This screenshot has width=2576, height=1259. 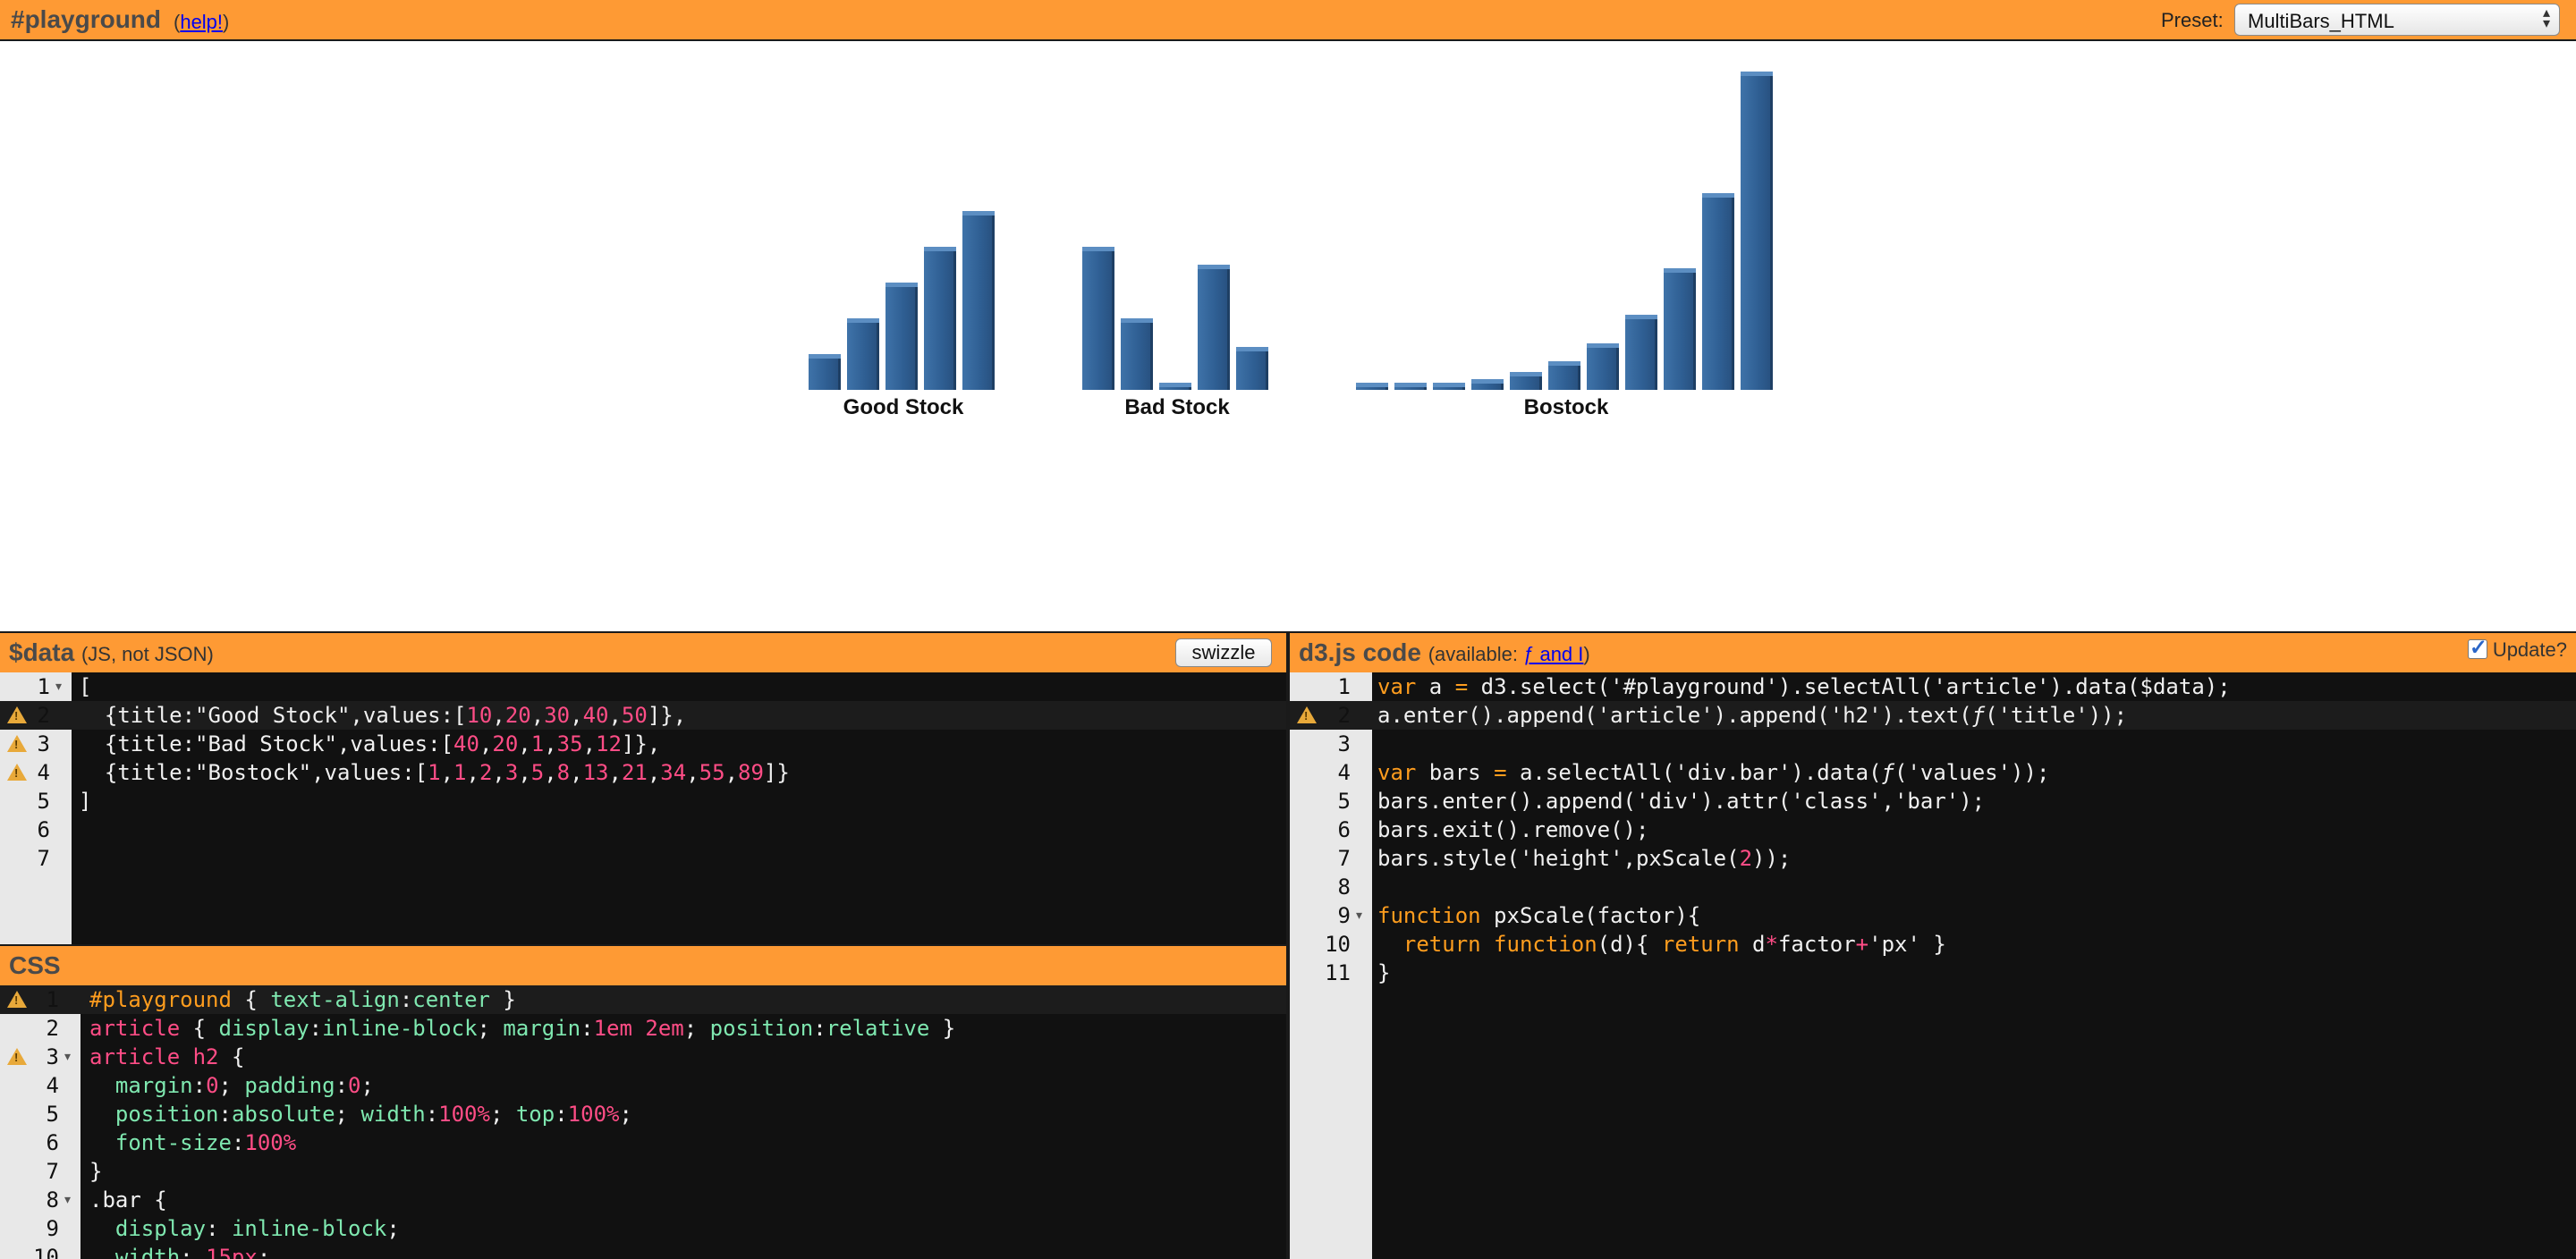 What do you see at coordinates (1509, 654) in the screenshot?
I see `code-panel-subtitle: (available: ƒ and I)` at bounding box center [1509, 654].